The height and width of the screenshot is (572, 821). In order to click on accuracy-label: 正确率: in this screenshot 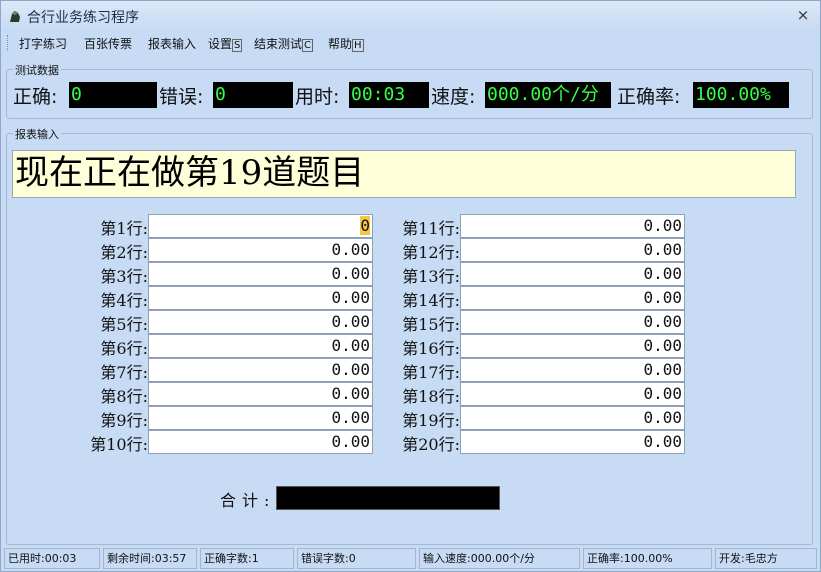, I will do `click(649, 97)`.